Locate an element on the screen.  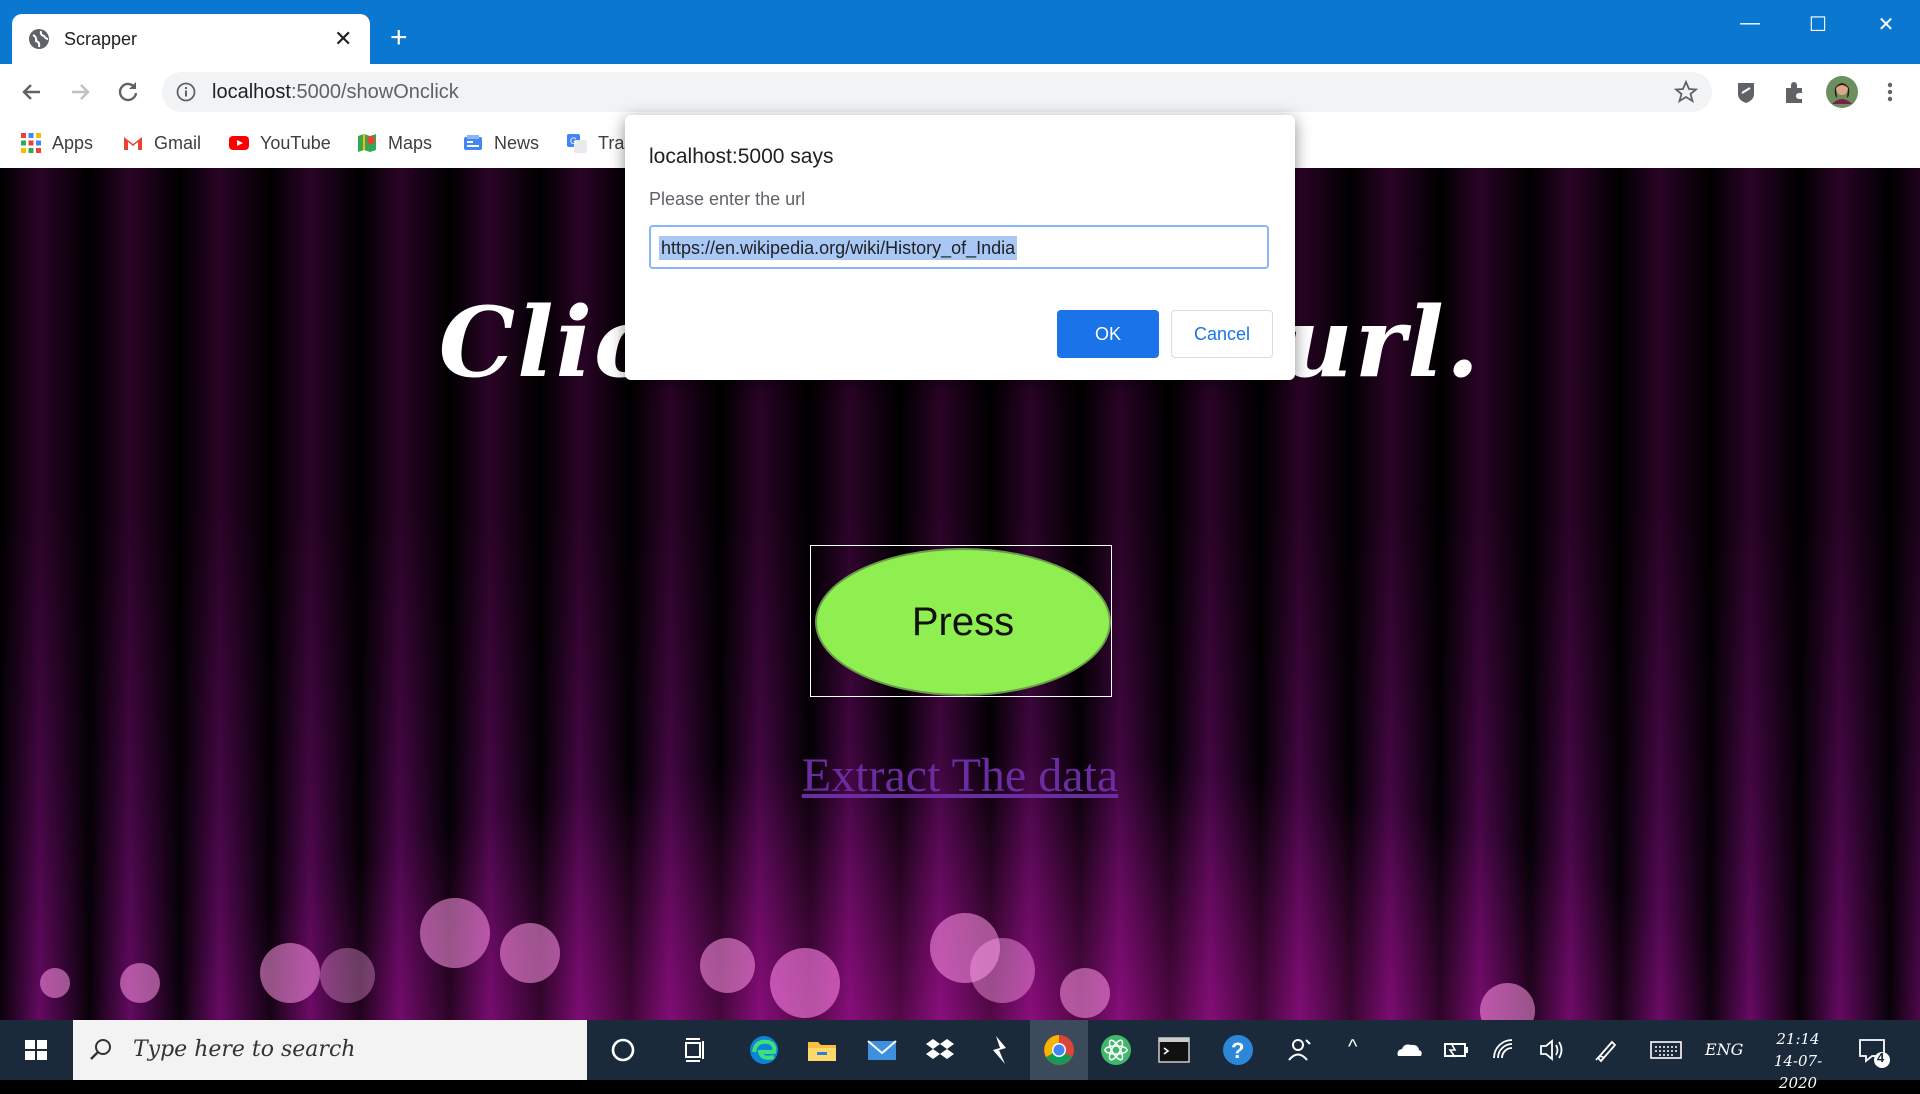
search-icon is located at coordinates (100, 1049).